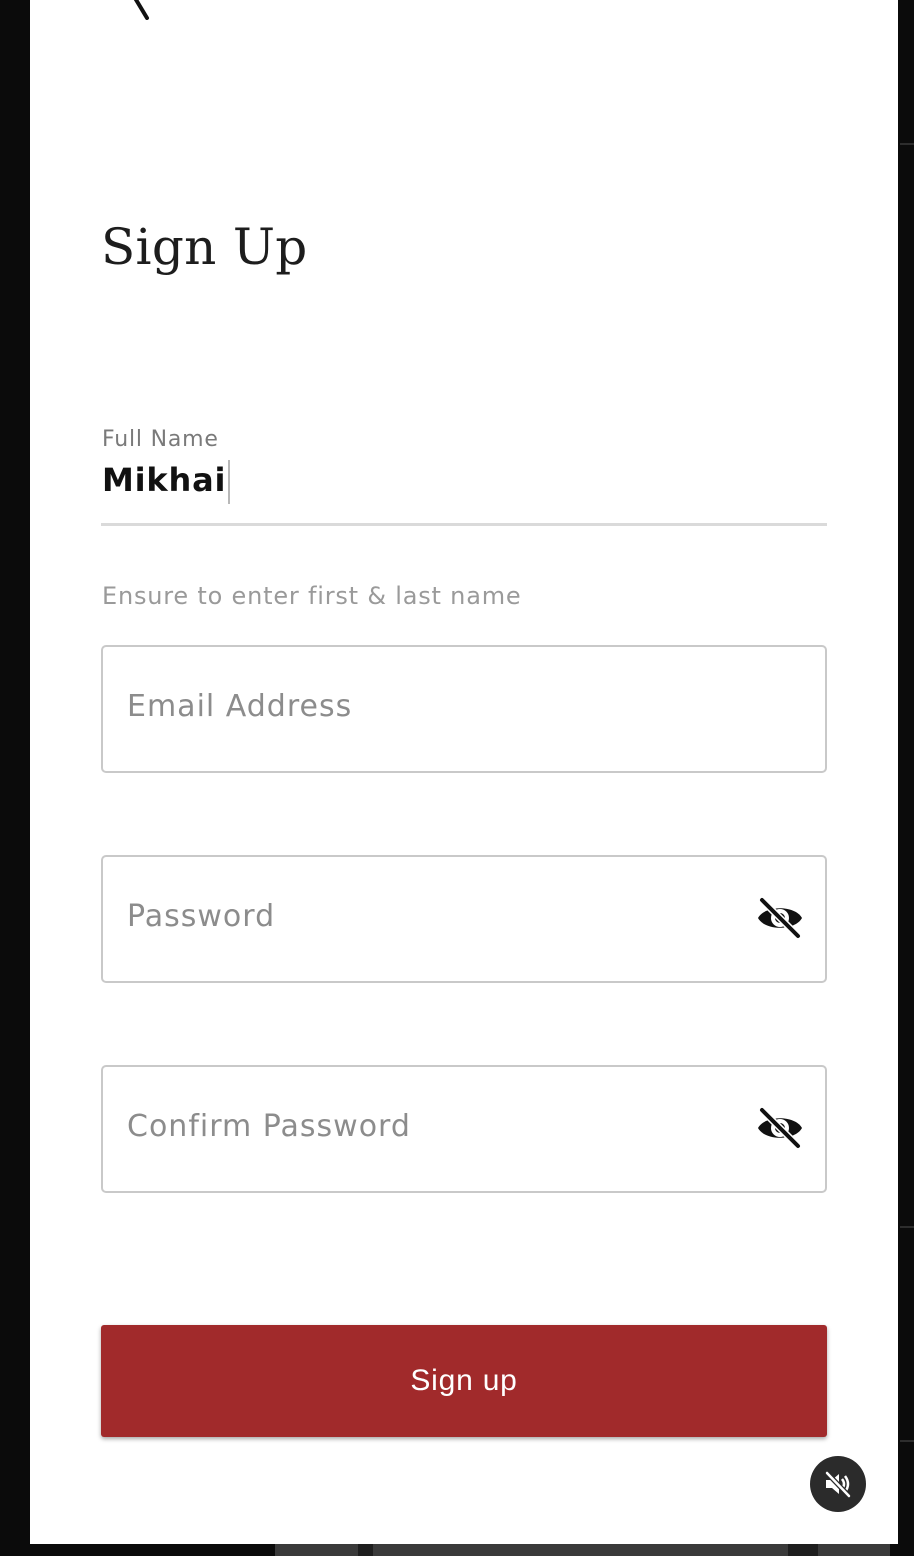  I want to click on page-title: Sign Up, so click(204, 247).